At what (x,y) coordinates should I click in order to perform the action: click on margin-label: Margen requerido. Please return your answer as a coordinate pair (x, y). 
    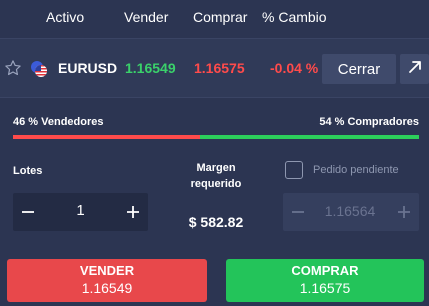
    Looking at the image, I should click on (216, 176).